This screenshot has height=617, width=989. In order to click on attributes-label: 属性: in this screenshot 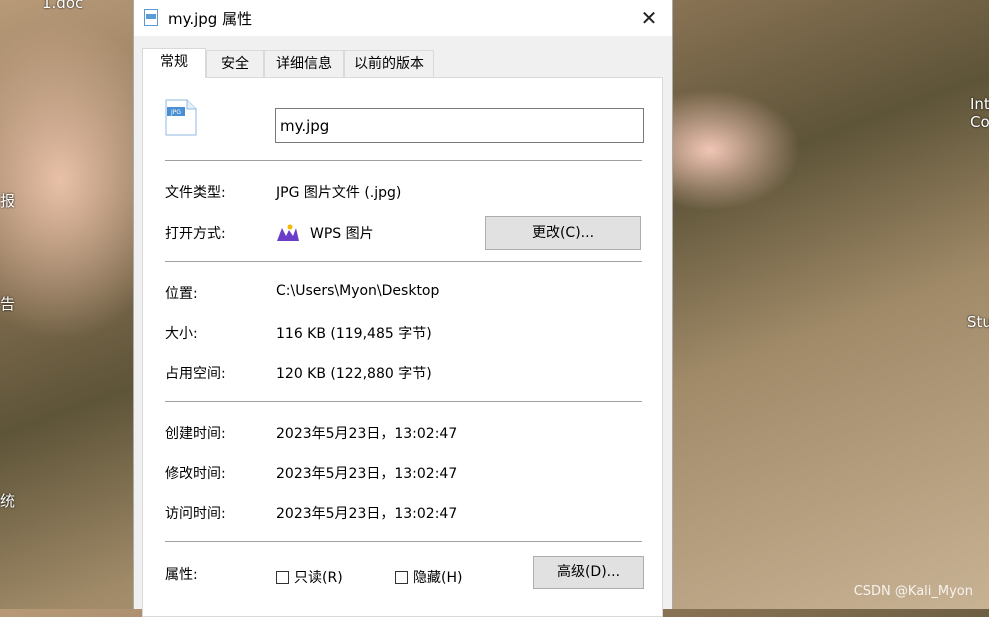, I will do `click(181, 575)`.